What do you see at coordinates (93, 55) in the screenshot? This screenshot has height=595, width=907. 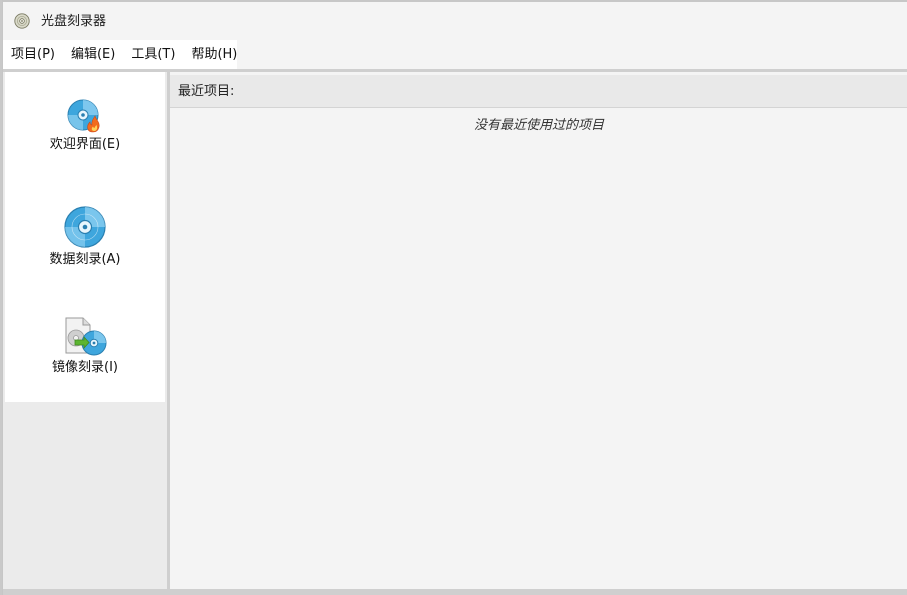 I see `menu-edit: 编辑(E)` at bounding box center [93, 55].